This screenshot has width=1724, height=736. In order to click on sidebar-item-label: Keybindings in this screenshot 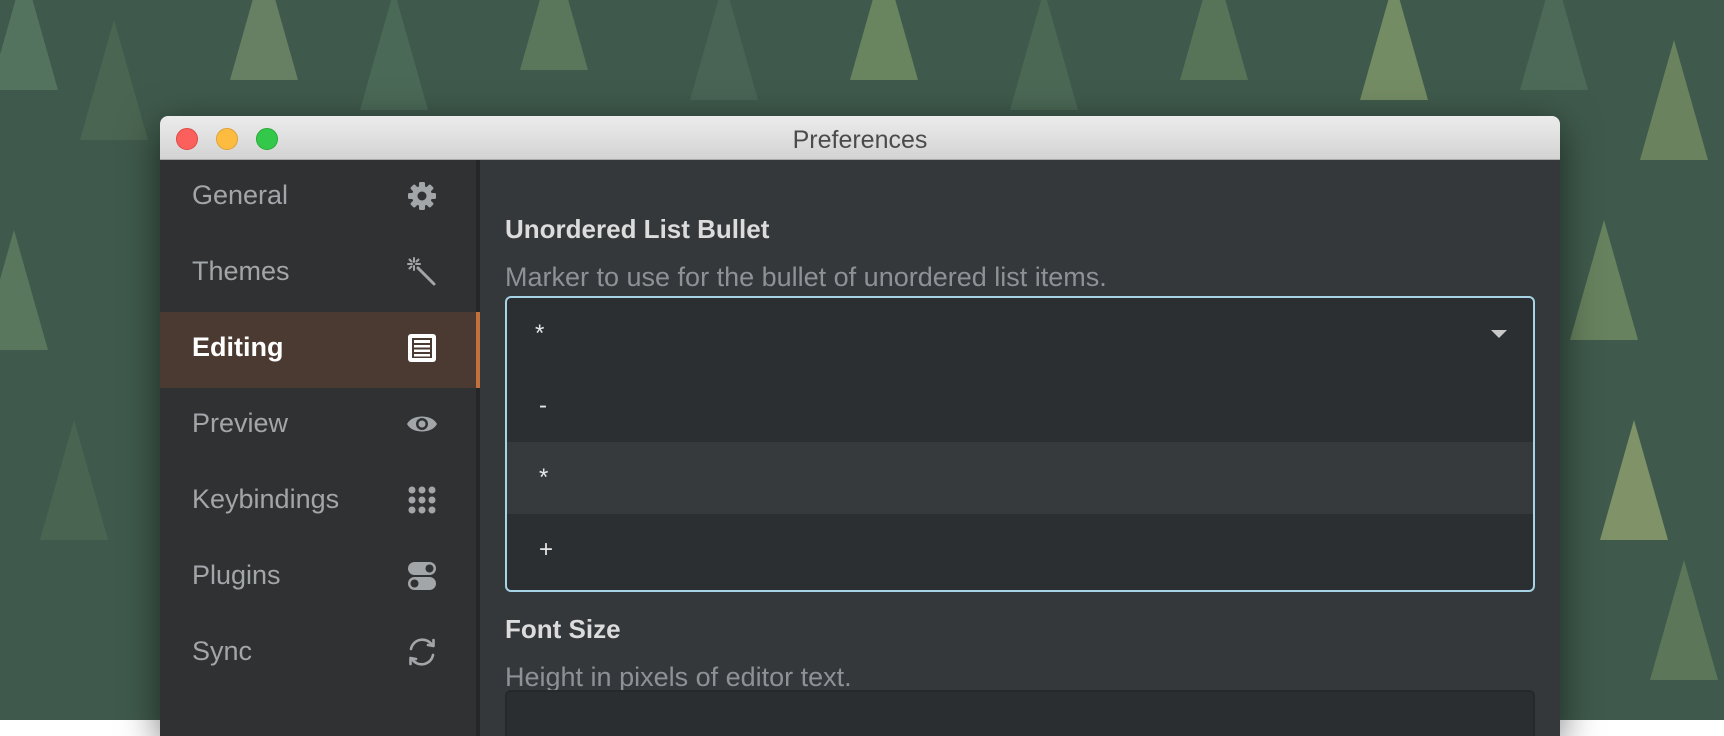, I will do `click(266, 499)`.